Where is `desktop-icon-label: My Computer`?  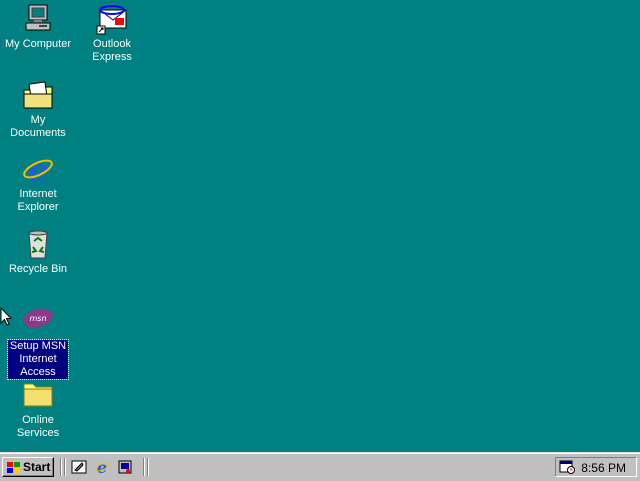 desktop-icon-label: My Computer is located at coordinates (38, 44).